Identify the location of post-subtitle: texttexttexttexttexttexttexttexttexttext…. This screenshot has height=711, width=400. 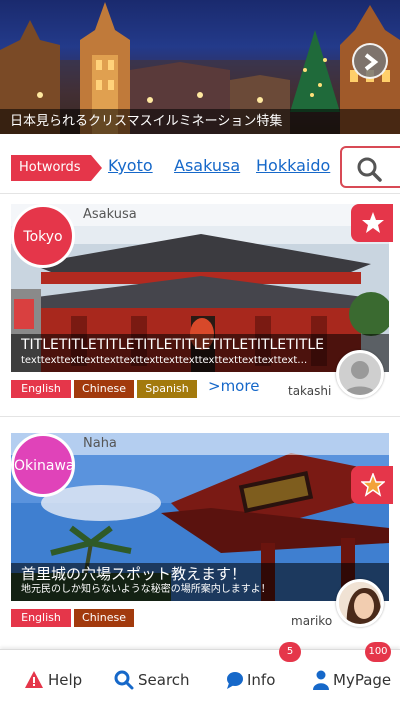
(164, 360).